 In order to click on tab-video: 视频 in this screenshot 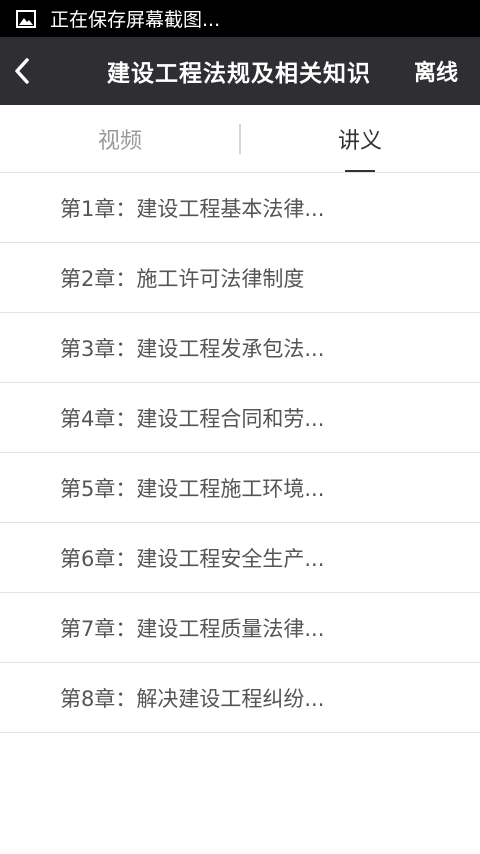, I will do `click(120, 138)`.